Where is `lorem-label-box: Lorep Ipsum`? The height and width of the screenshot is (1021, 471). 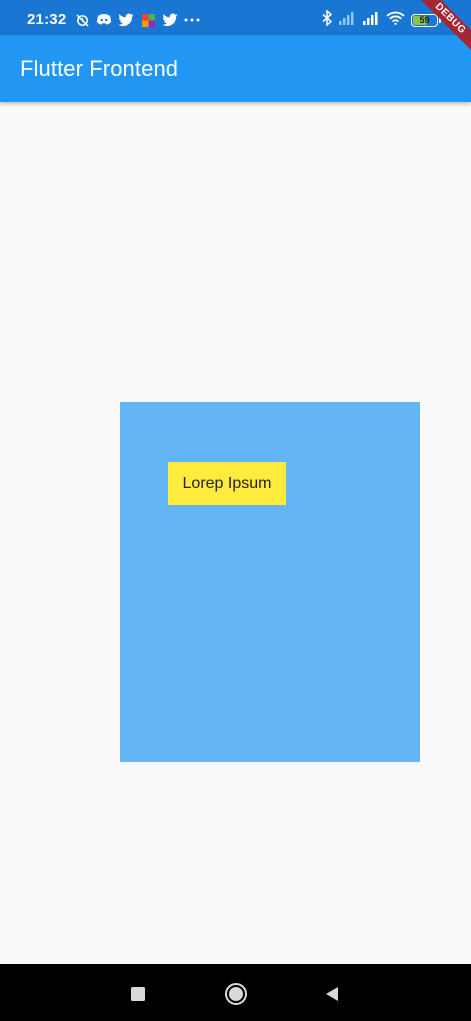
lorem-label-box: Lorep Ipsum is located at coordinates (227, 483).